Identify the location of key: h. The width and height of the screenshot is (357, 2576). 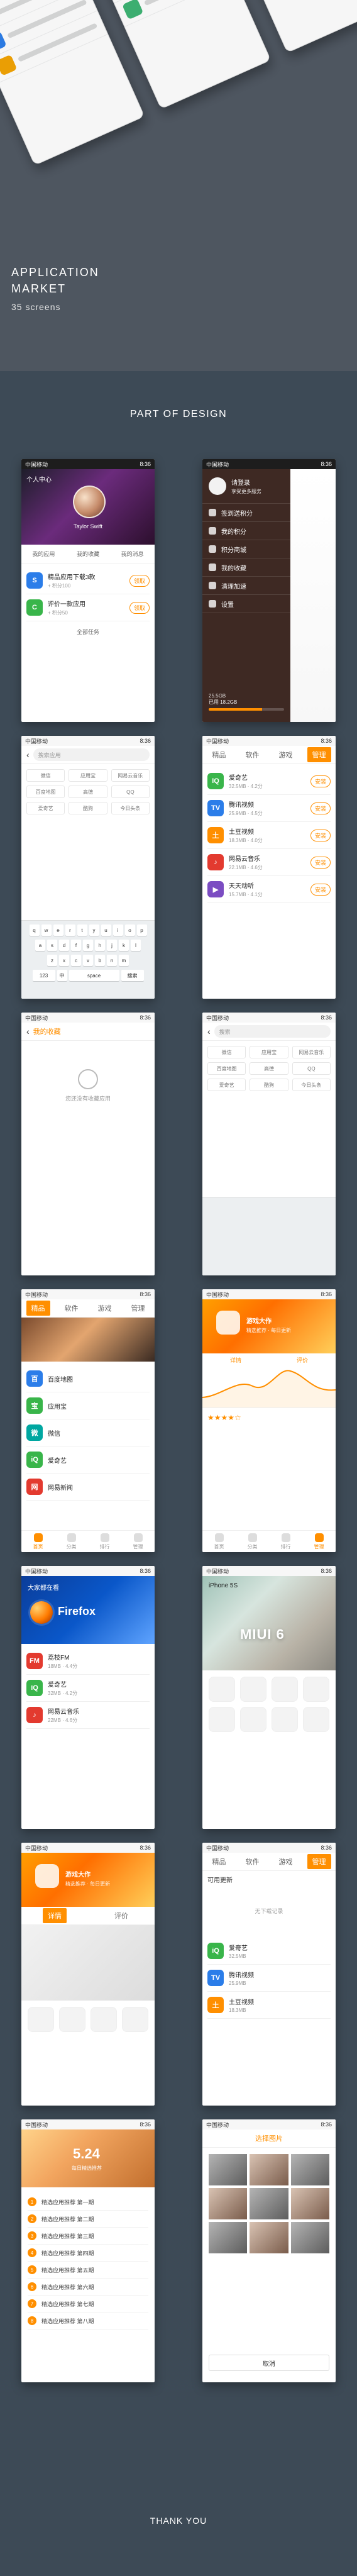
(100, 945).